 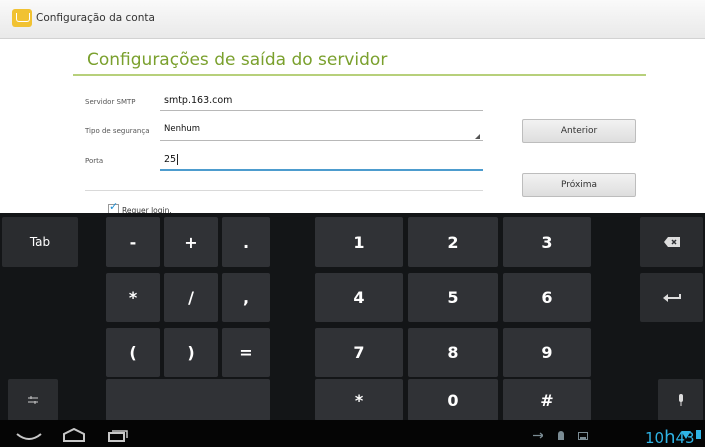 I want to click on digit-key-0: 0, so click(x=453, y=400).